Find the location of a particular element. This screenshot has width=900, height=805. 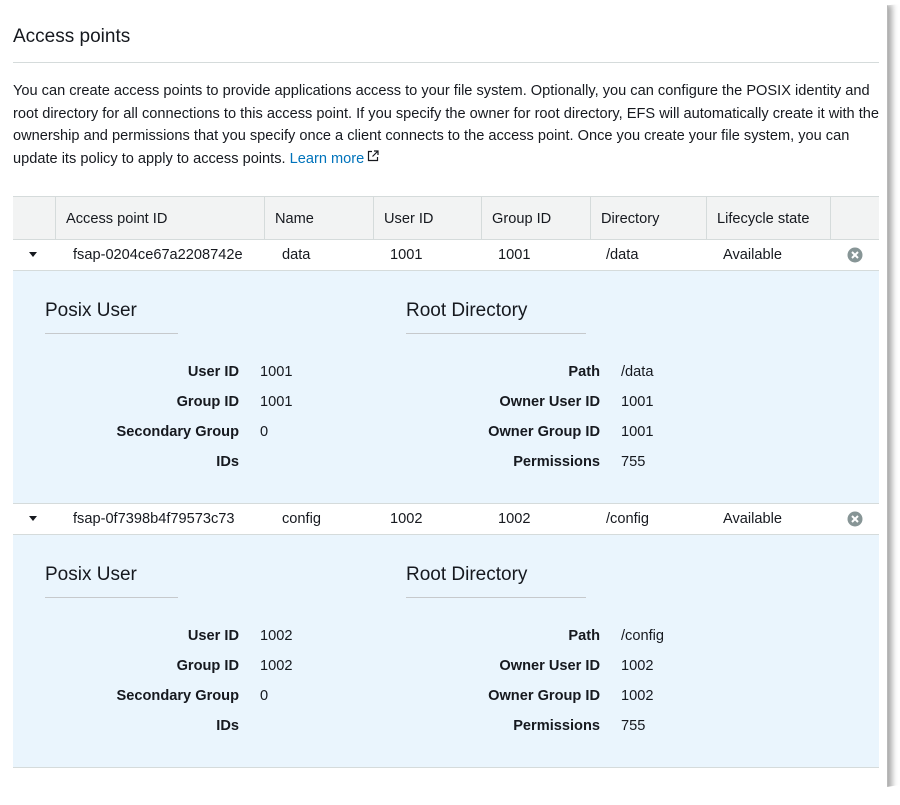

learn-more-link: Learn more is located at coordinates (334, 158).